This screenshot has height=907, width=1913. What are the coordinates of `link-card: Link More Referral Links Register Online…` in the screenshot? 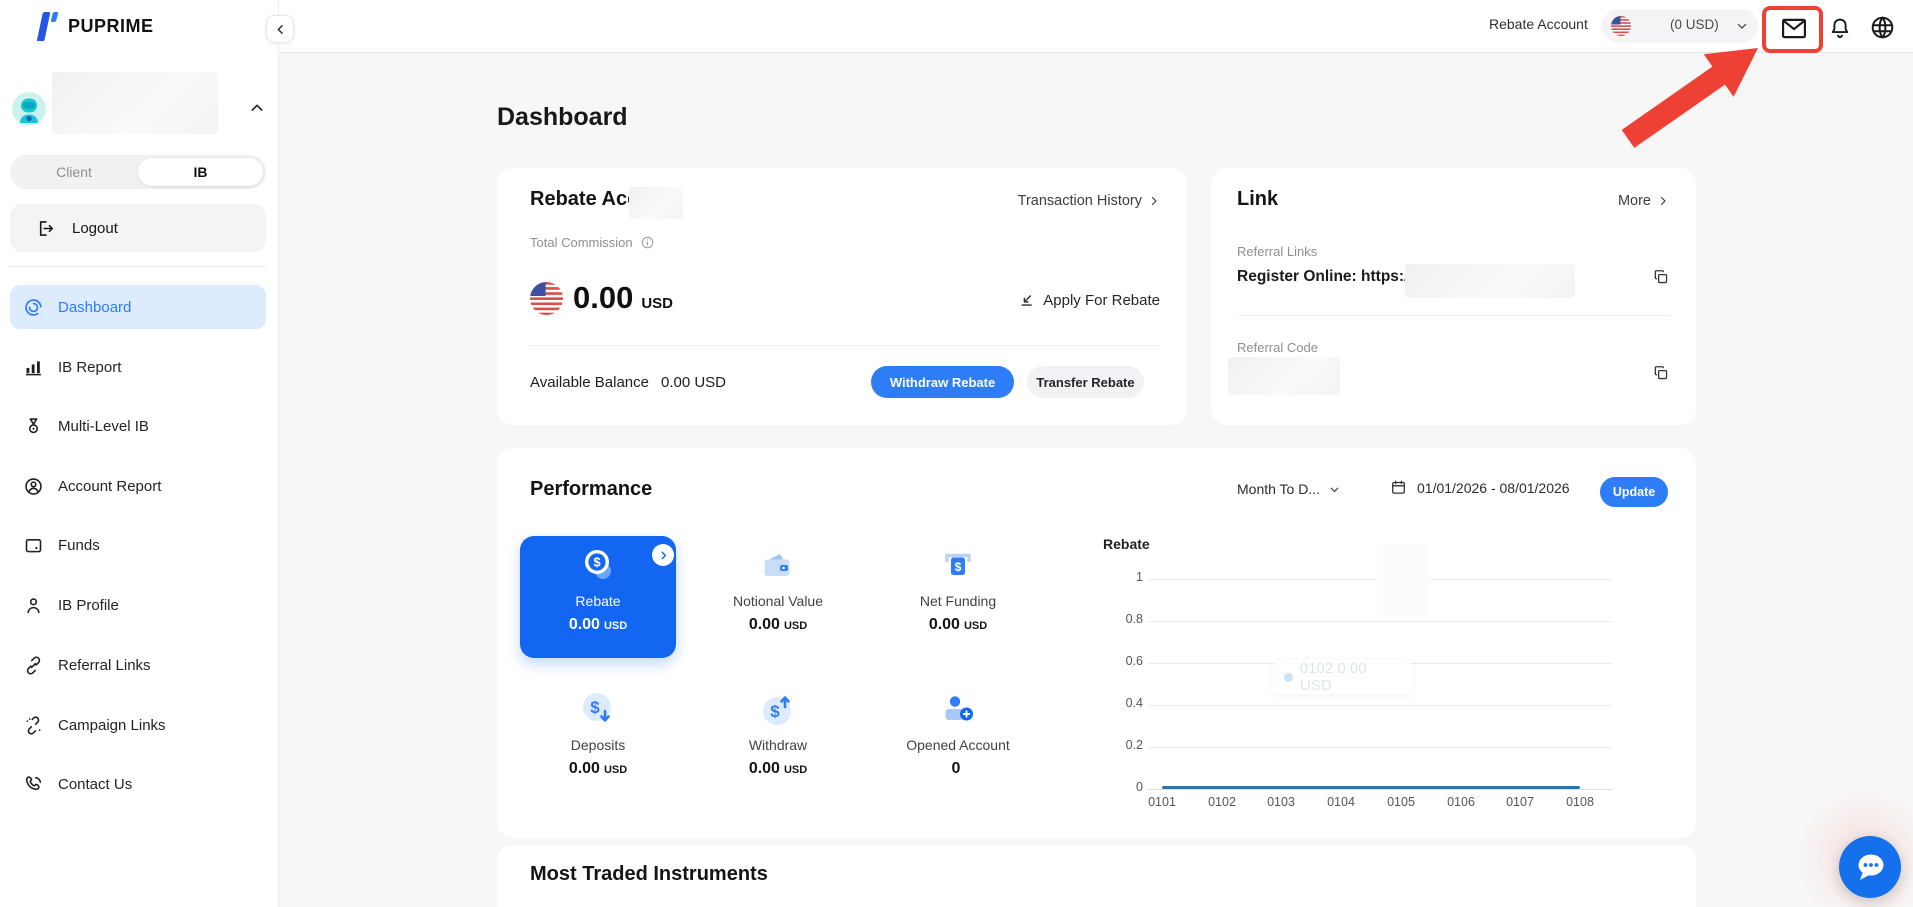 It's located at (1453, 296).